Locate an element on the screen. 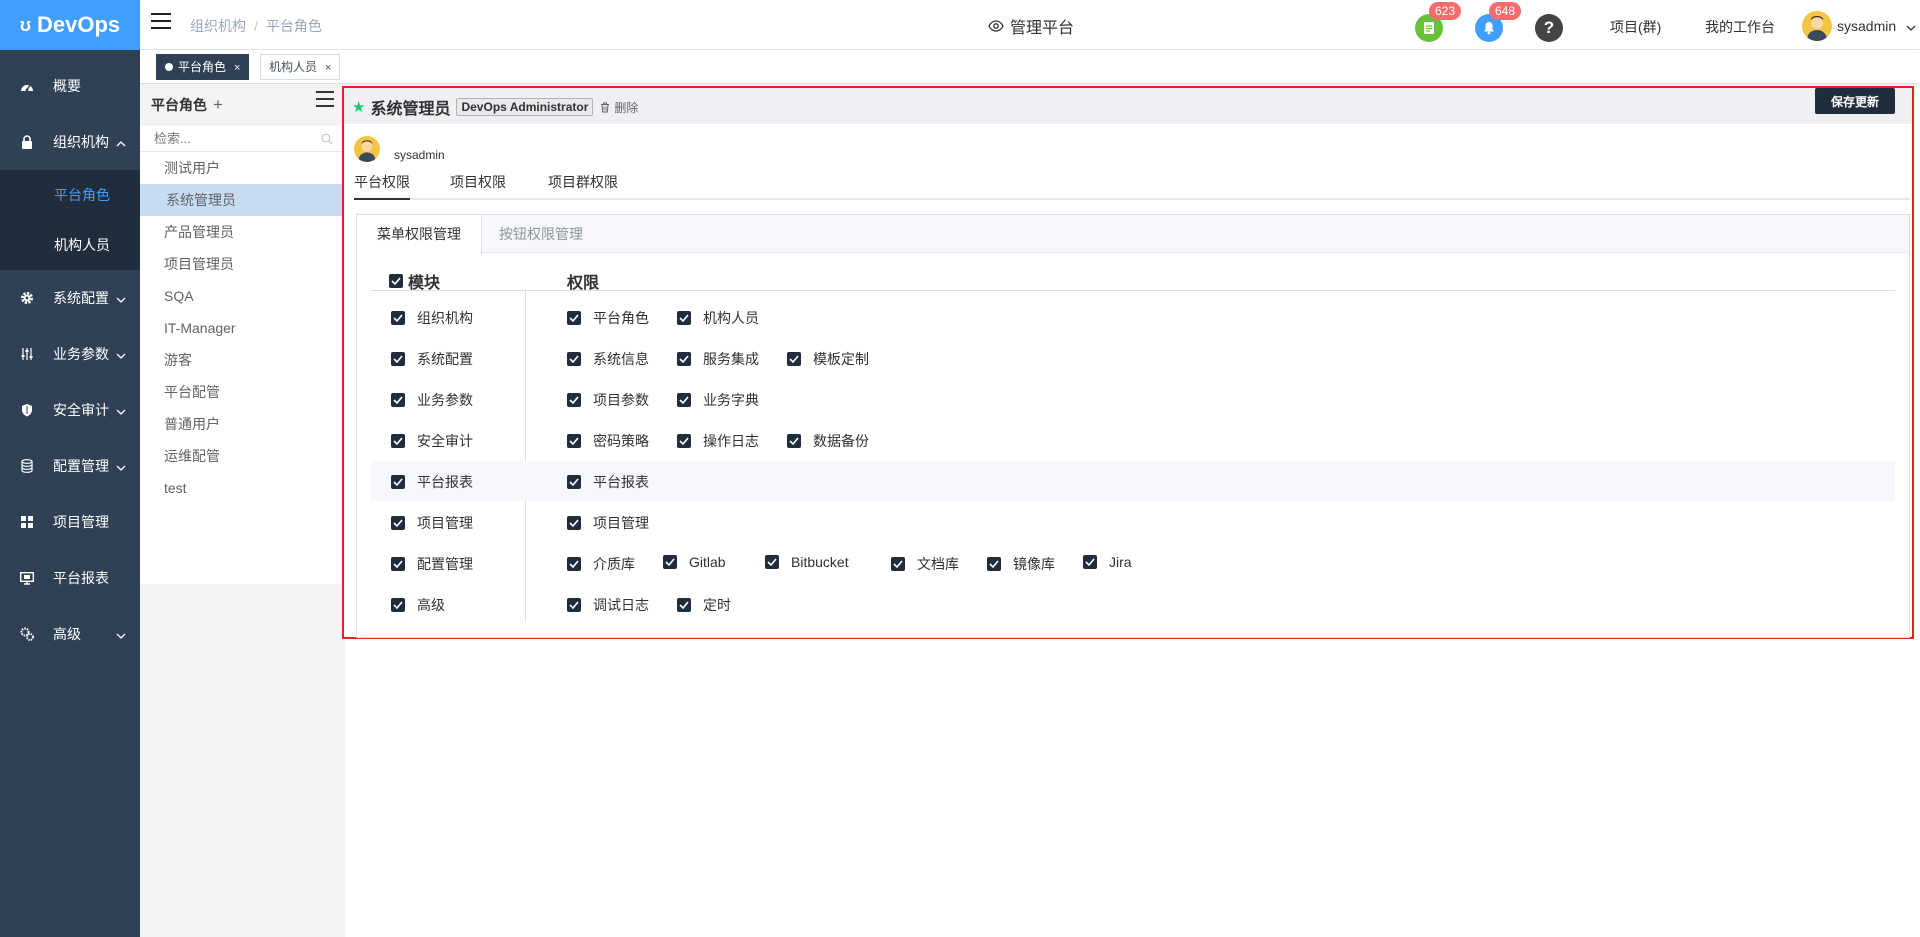 Image resolution: width=1920 pixels, height=937 pixels. permission-label: 介质库 is located at coordinates (614, 564).